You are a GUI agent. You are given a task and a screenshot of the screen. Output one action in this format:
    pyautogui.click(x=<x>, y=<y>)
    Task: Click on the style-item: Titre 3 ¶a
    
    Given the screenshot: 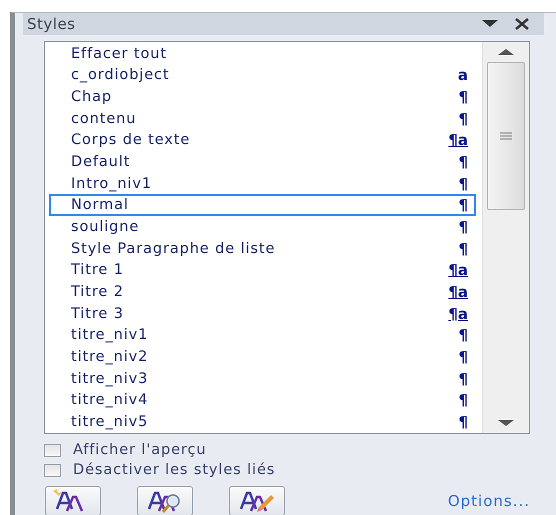 What is the action you would take?
    pyautogui.click(x=262, y=313)
    